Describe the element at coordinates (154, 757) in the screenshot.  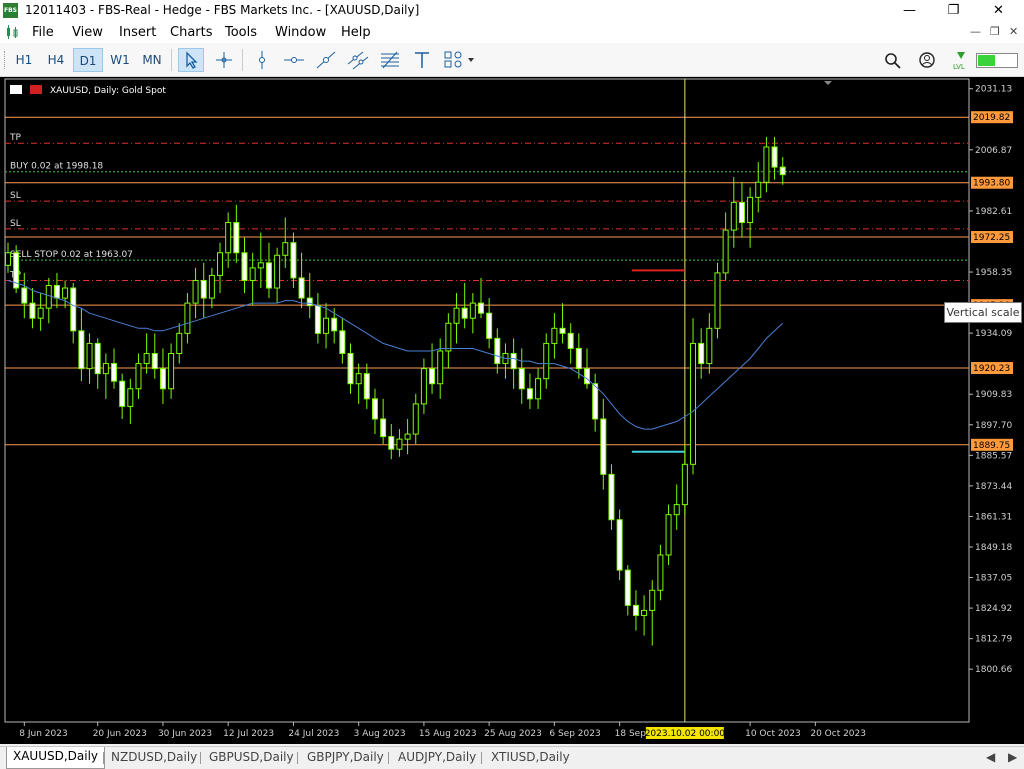
I see `tab-nzdusd: NZDUSD,Daily` at that location.